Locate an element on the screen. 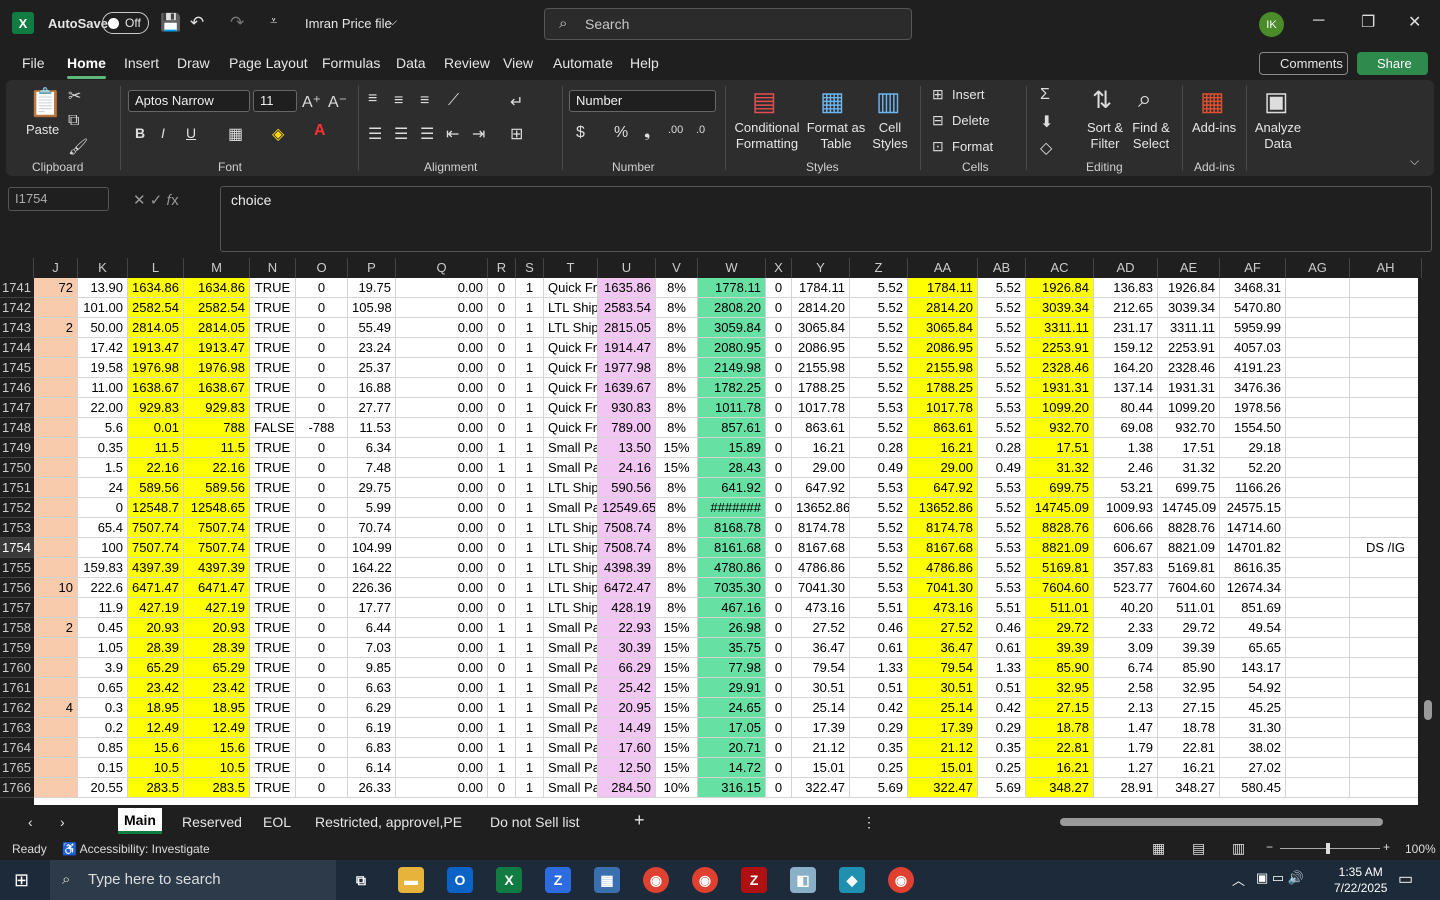 This screenshot has width=1440, height=900. cell: 15% is located at coordinates (677, 748).